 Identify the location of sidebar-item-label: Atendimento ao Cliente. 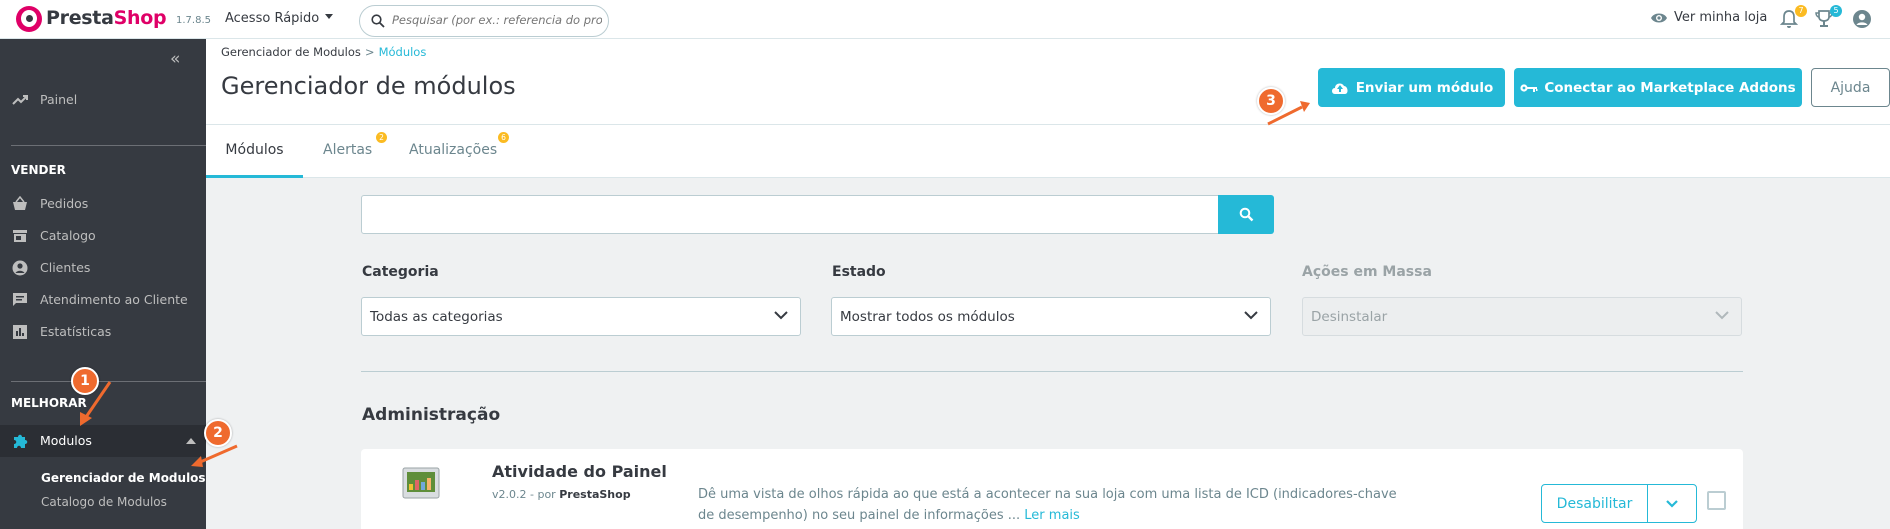
(114, 299).